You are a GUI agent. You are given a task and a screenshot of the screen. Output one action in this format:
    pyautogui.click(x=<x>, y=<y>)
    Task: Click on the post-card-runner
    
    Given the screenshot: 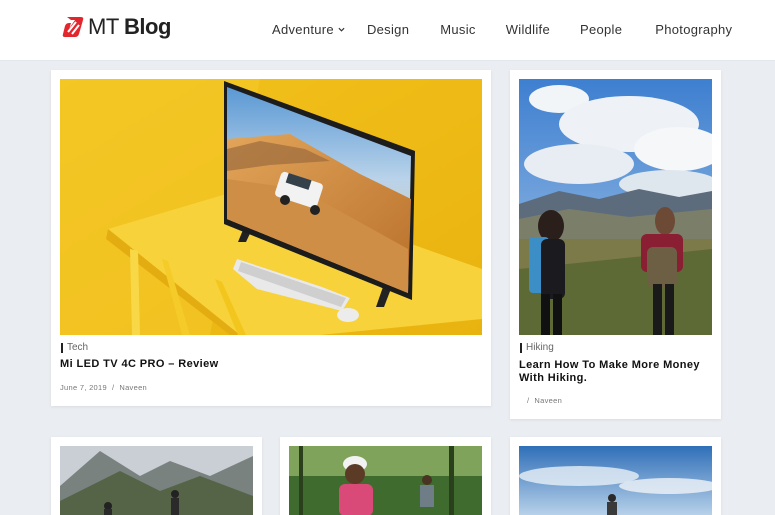 What is the action you would take?
    pyautogui.click(x=385, y=476)
    